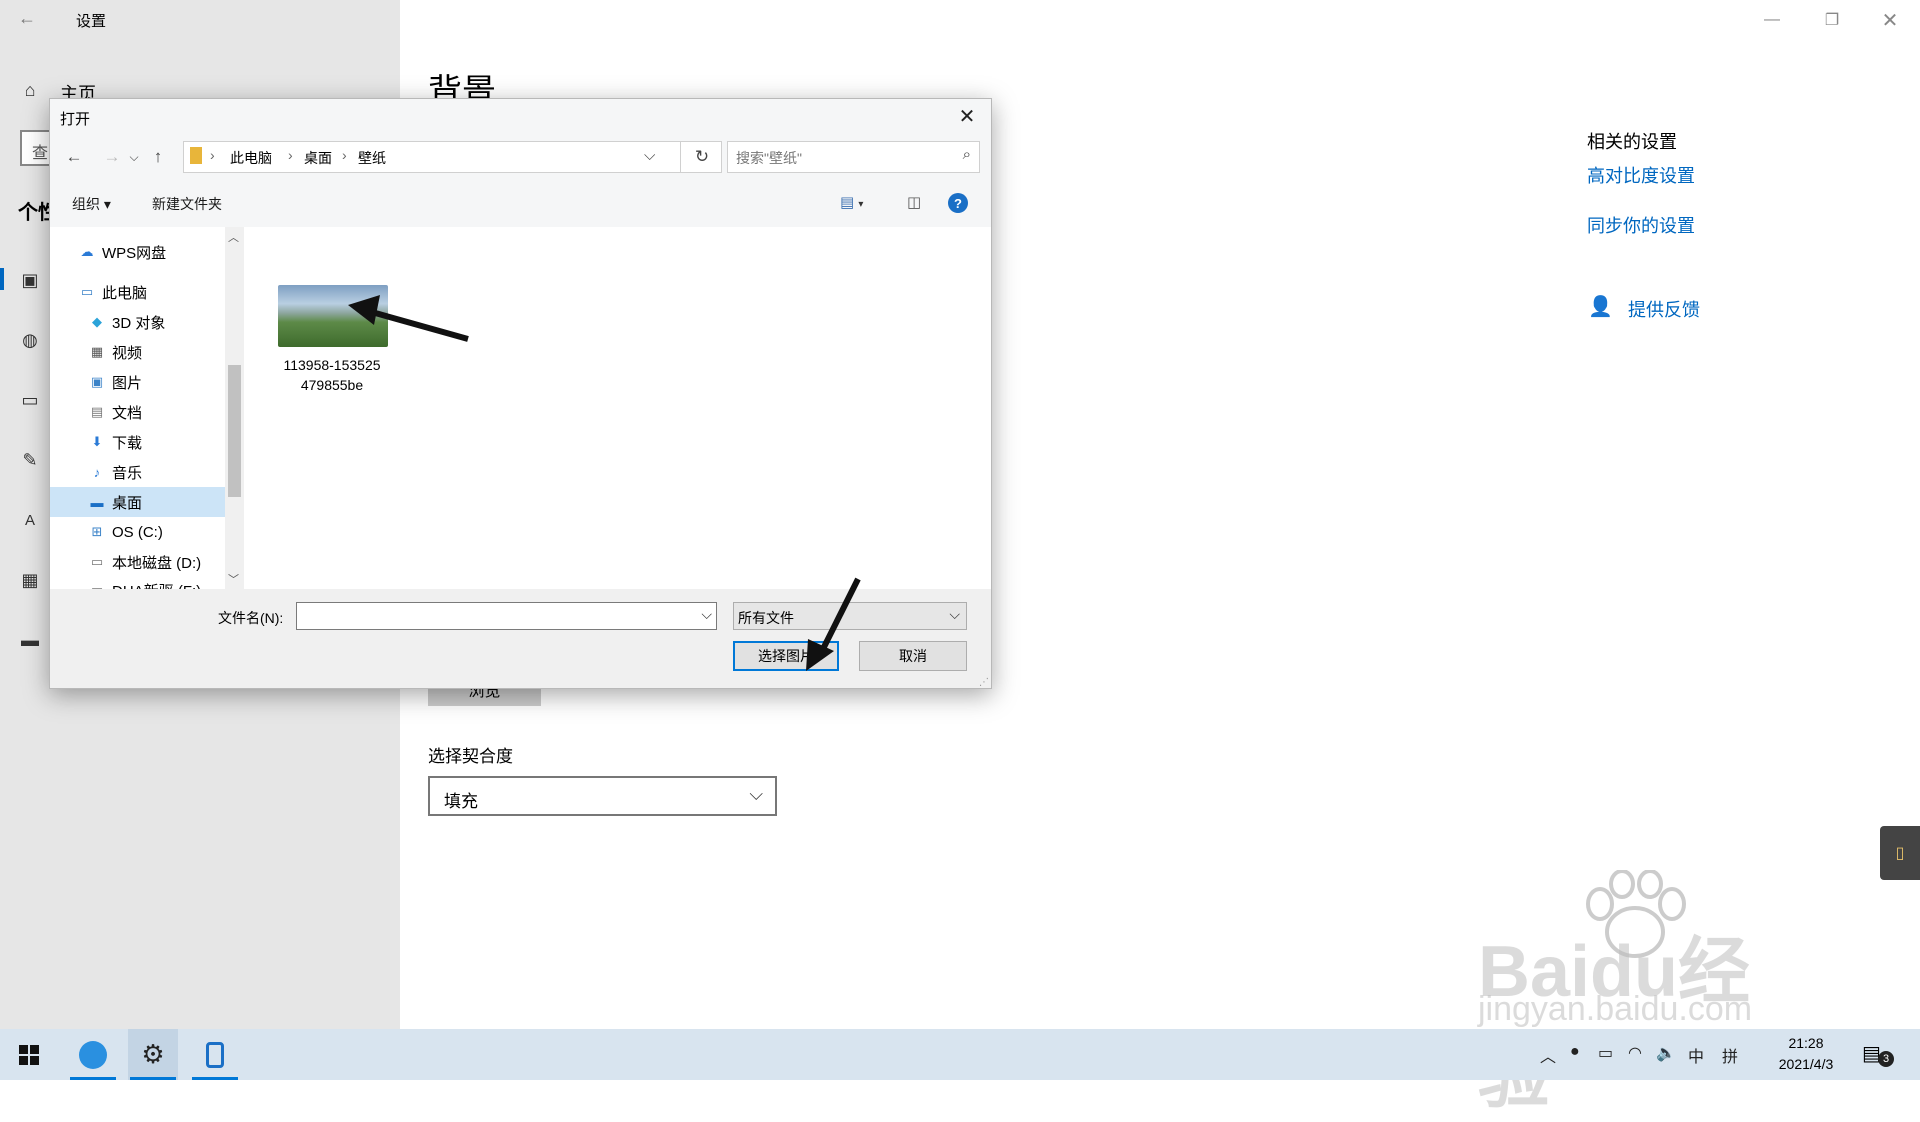  What do you see at coordinates (461, 801) in the screenshot?
I see `fit-value: 填充` at bounding box center [461, 801].